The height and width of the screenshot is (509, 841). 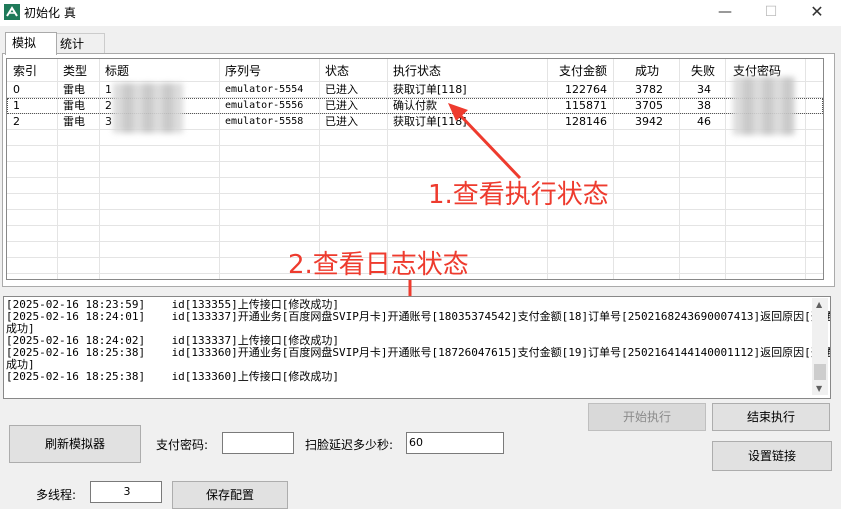 What do you see at coordinates (349, 445) in the screenshot?
I see `scan-delay-label: 扫脸延迟多少秒:` at bounding box center [349, 445].